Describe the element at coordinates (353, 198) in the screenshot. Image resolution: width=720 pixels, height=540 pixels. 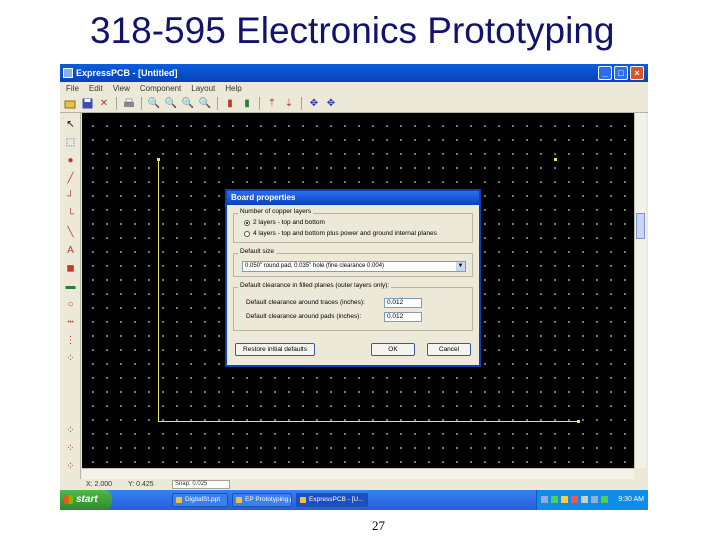
I see `dialog-title: Board properties` at that location.